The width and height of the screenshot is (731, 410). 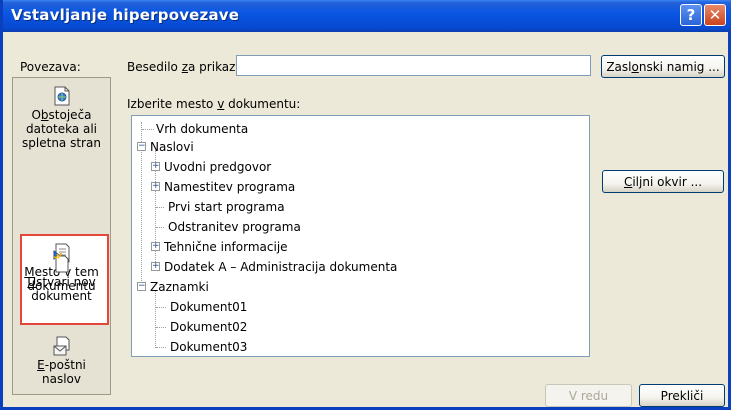 I want to click on display-text-label: Besedilo za prikaz:, so click(x=183, y=67).